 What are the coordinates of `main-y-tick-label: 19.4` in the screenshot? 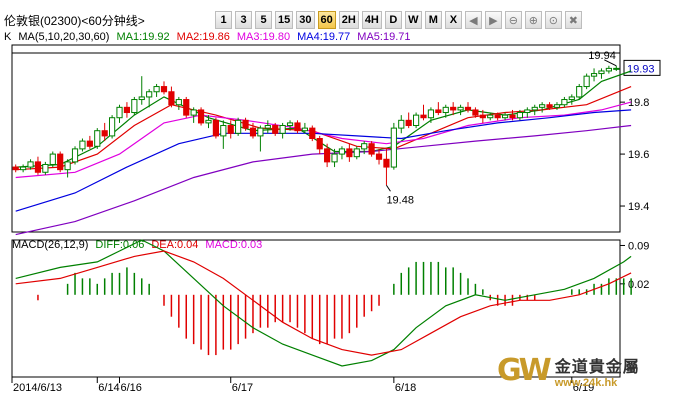 It's located at (638, 207).